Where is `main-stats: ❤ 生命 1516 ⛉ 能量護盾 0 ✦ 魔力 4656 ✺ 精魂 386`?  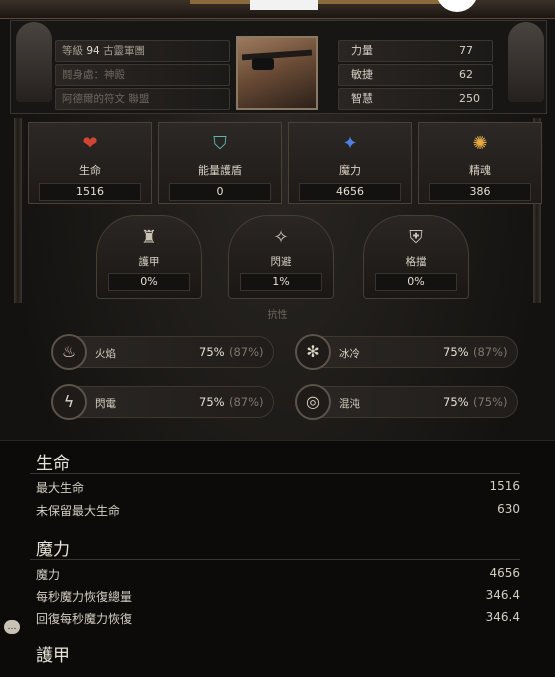
main-stats: ❤ 生命 1516 ⛉ 能量護盾 0 ✦ 魔力 4656 ✺ 精魂 386 is located at coordinates (286, 164).